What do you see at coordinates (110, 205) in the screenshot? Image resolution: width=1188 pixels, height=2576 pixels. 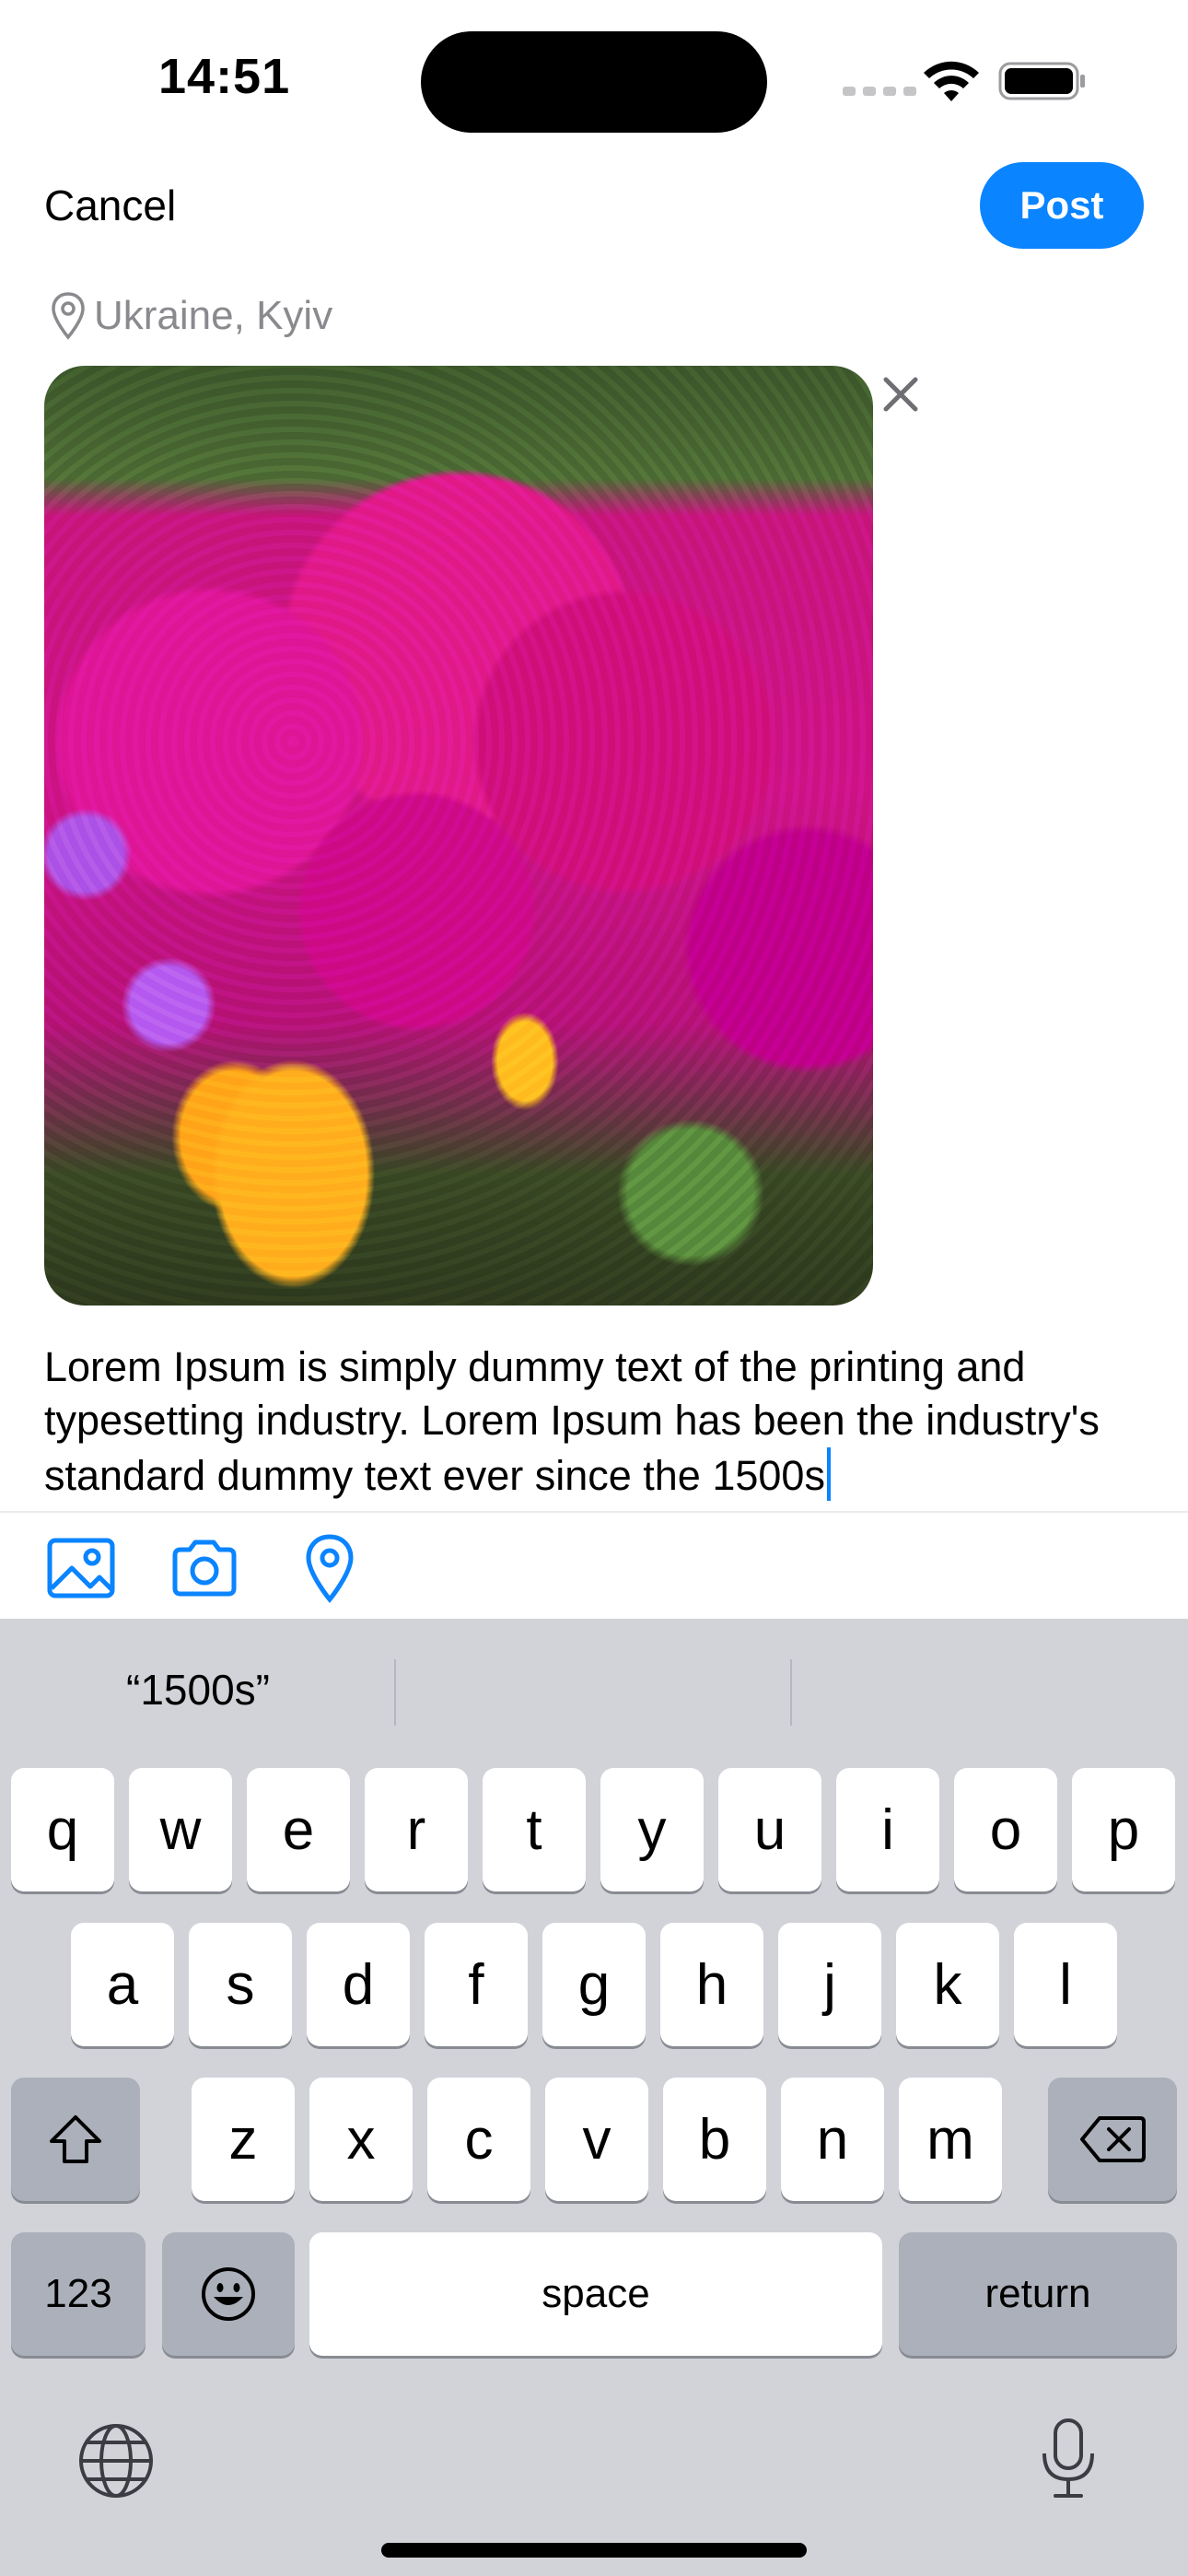 I see `cancel-button: Cancel` at bounding box center [110, 205].